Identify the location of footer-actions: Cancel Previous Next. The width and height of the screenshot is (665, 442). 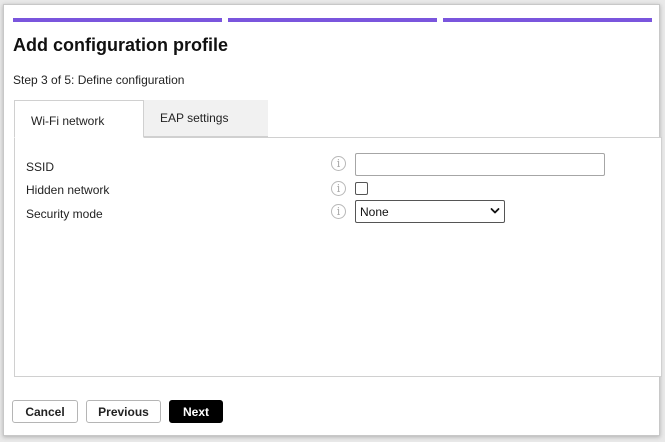
(117, 411).